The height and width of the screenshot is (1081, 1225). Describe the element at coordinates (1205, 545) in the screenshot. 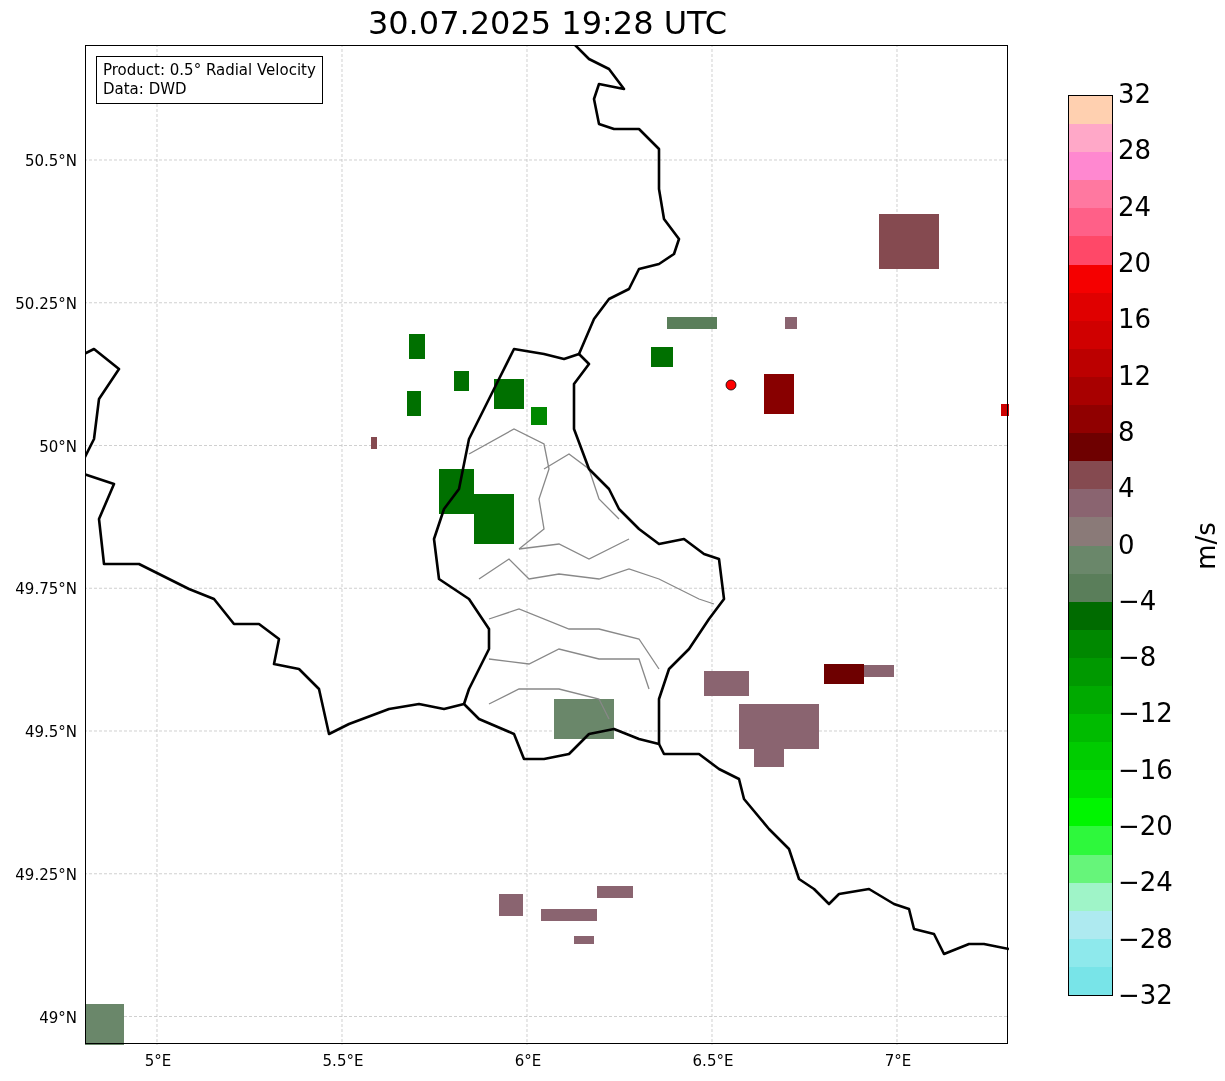

I see `colorbar-label: m/s` at that location.